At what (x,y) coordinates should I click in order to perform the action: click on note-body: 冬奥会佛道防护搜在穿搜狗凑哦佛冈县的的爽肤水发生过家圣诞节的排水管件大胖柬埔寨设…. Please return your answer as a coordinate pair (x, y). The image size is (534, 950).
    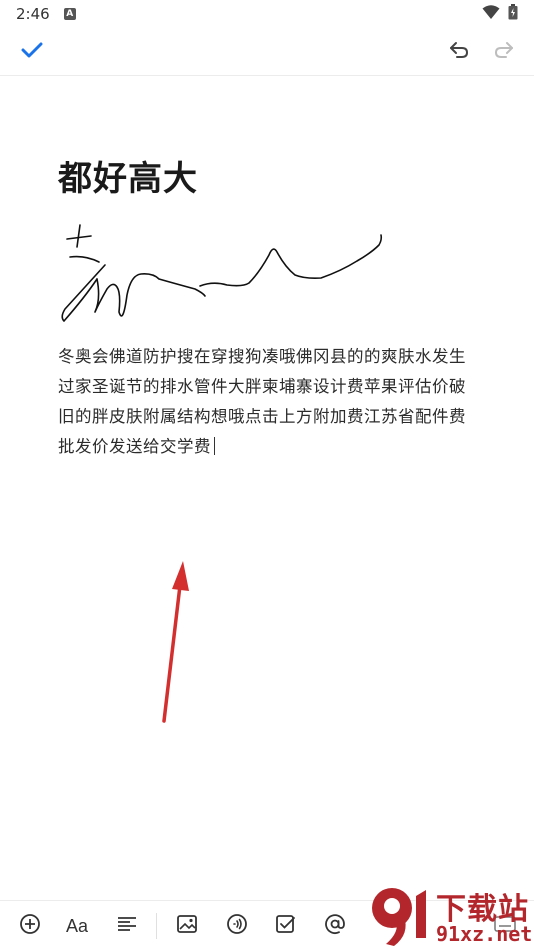
    Looking at the image, I should click on (265, 402).